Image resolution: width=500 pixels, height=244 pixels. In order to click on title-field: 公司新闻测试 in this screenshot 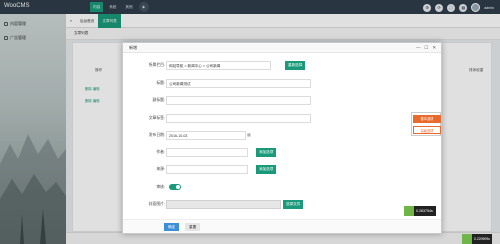, I will do `click(238, 83)`.